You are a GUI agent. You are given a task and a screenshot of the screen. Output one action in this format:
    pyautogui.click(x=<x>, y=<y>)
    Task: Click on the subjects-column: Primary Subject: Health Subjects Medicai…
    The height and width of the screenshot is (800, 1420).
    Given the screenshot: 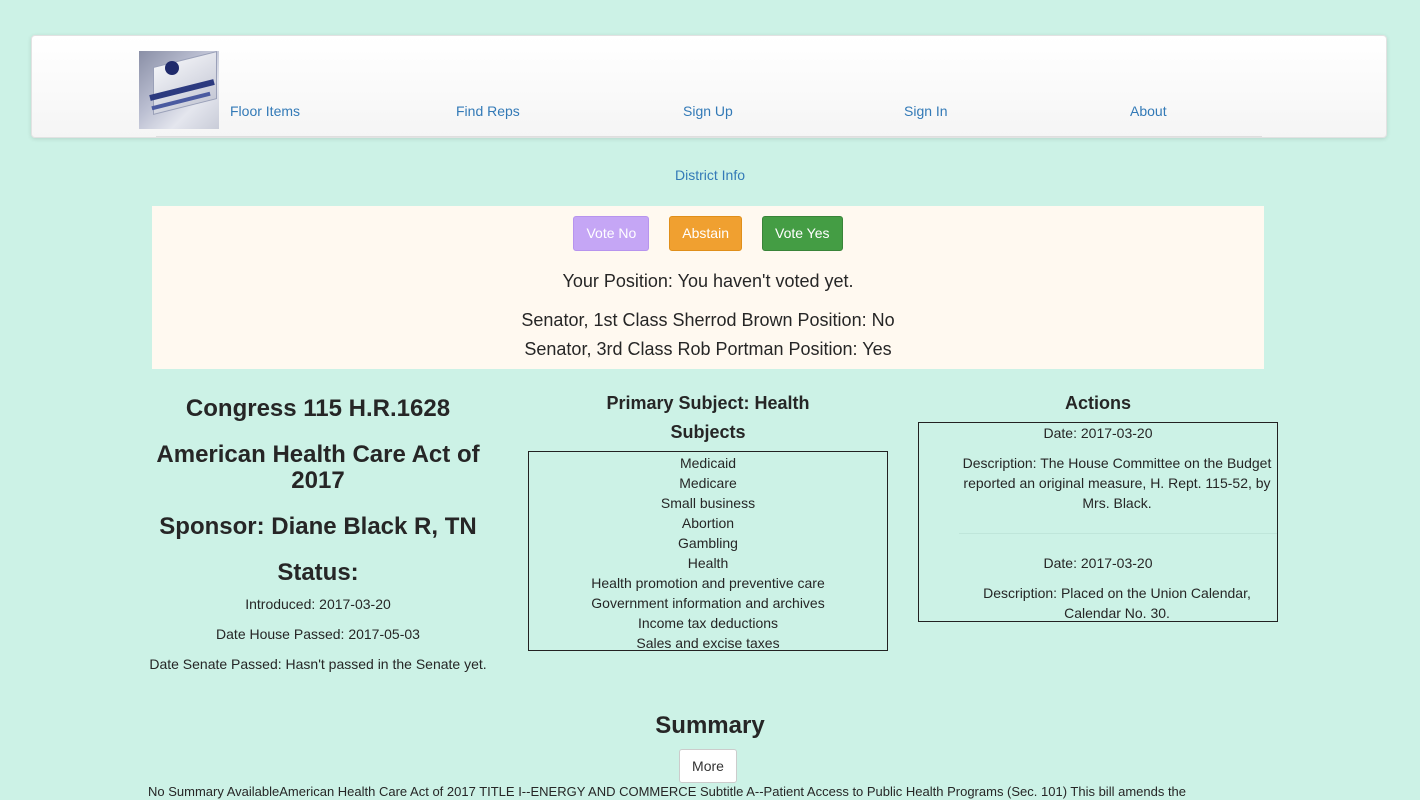 What is the action you would take?
    pyautogui.click(x=708, y=520)
    